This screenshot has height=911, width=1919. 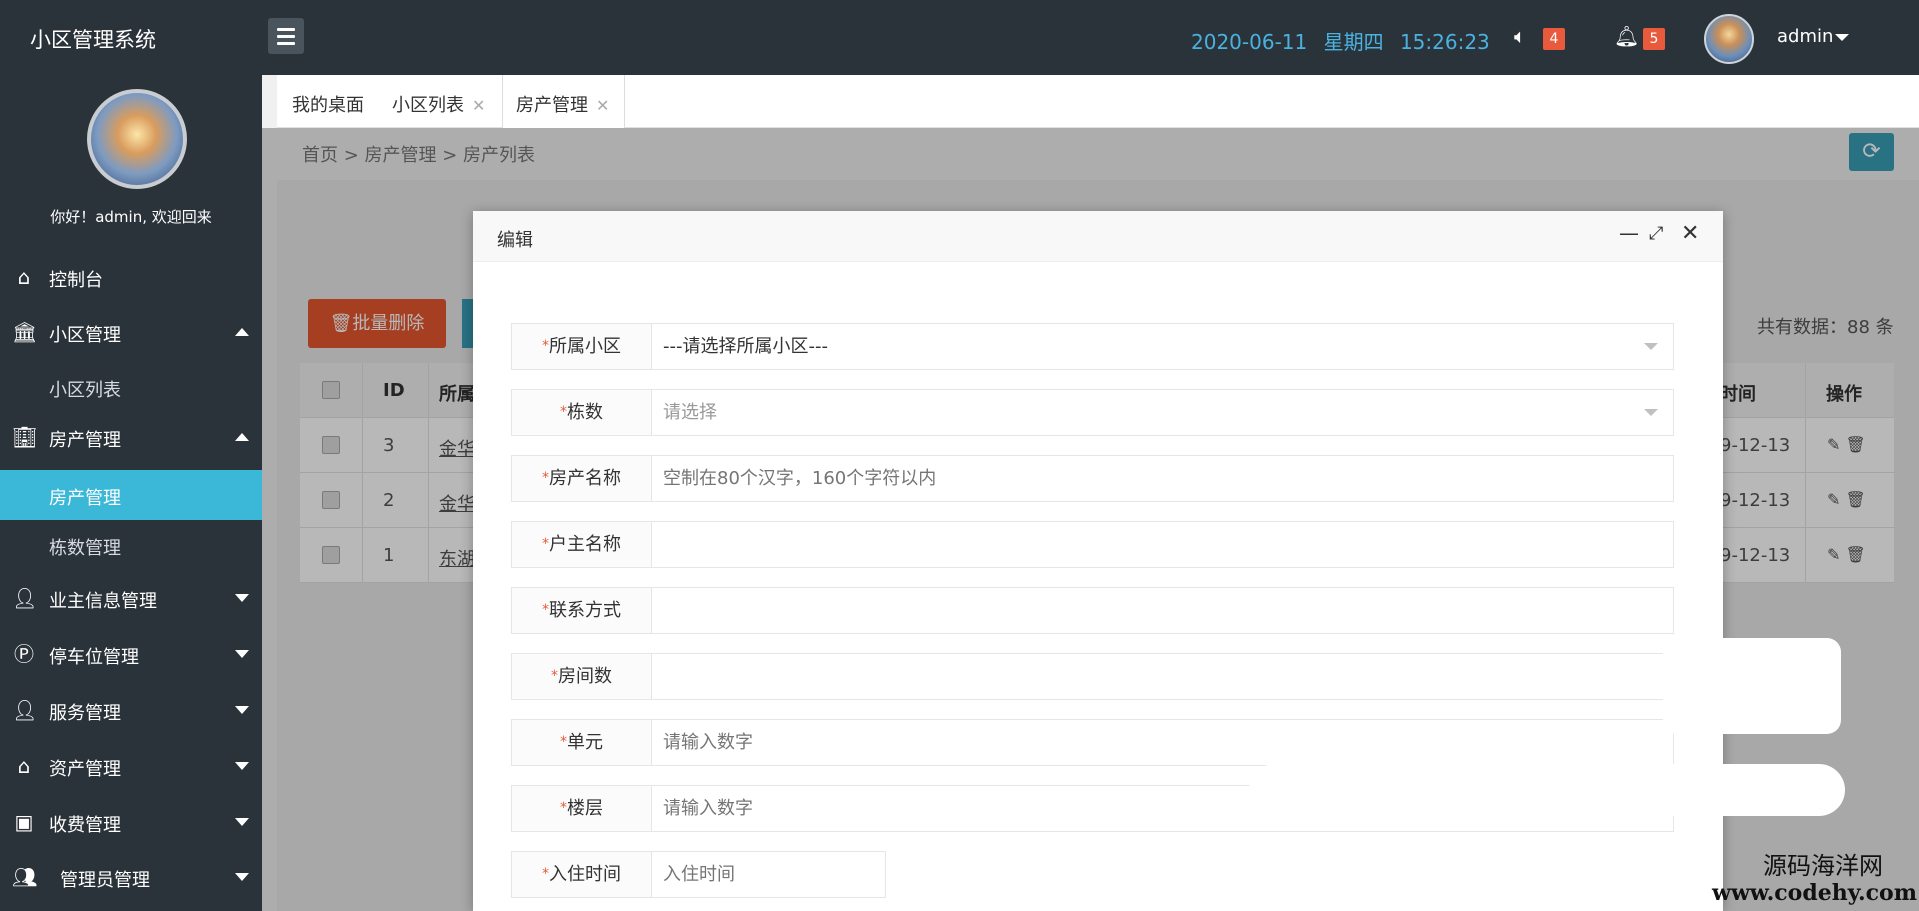 I want to click on sidebar-item-console: ⌂ 控制台, so click(x=131, y=277).